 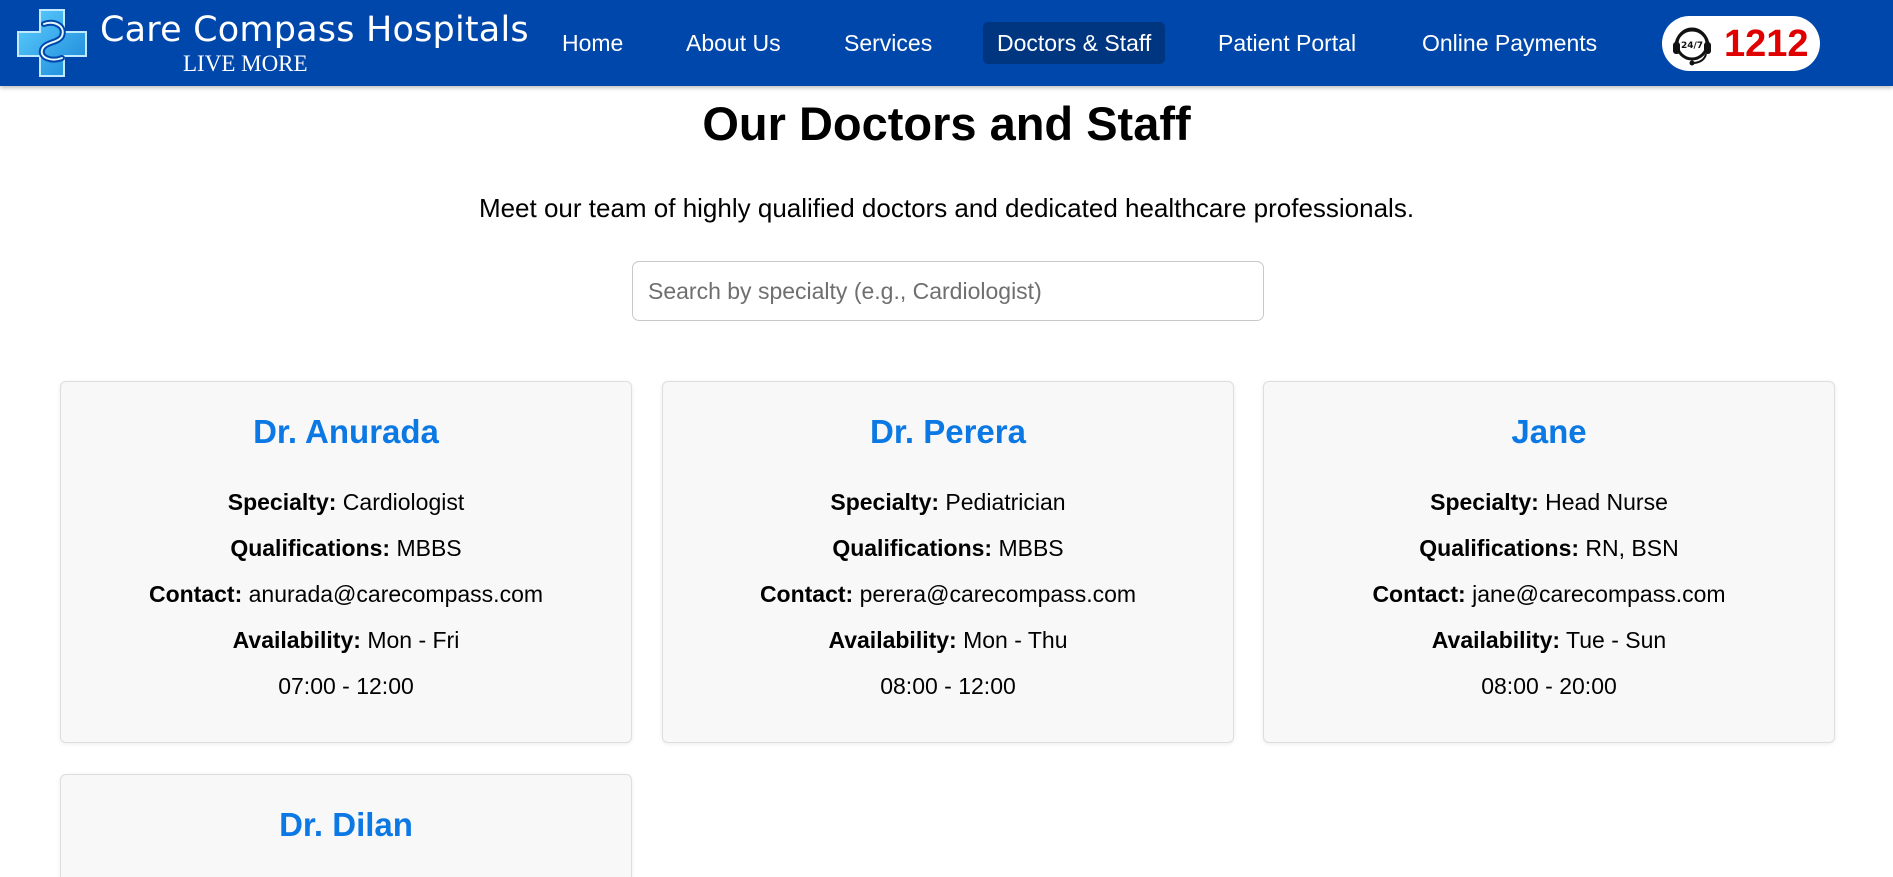 What do you see at coordinates (946, 123) in the screenshot?
I see `page-title: Our Doctors and Staff` at bounding box center [946, 123].